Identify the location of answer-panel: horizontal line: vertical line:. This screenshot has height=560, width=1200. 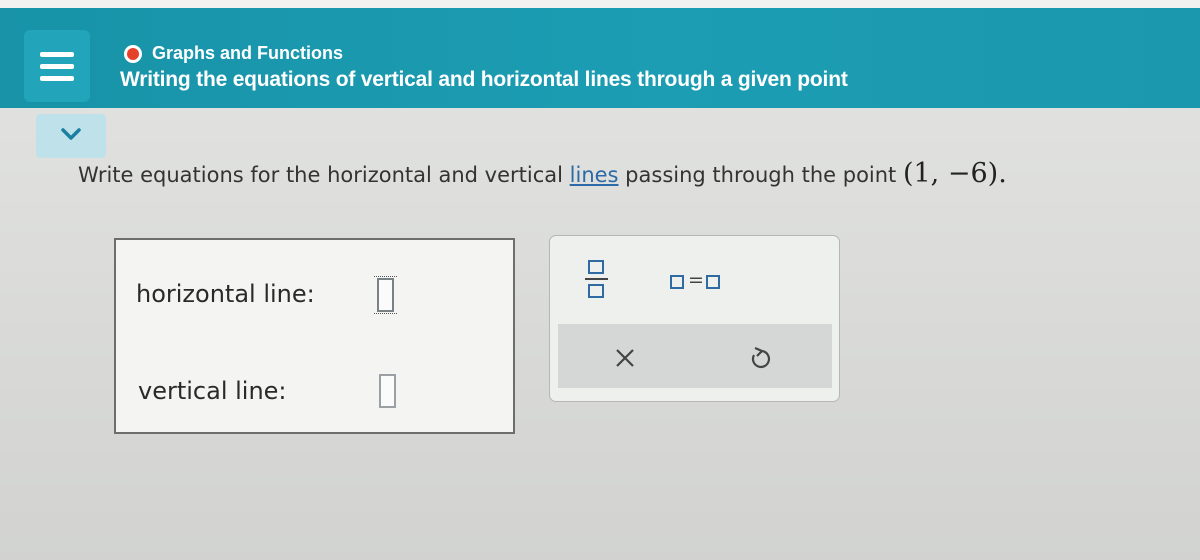
(314, 336).